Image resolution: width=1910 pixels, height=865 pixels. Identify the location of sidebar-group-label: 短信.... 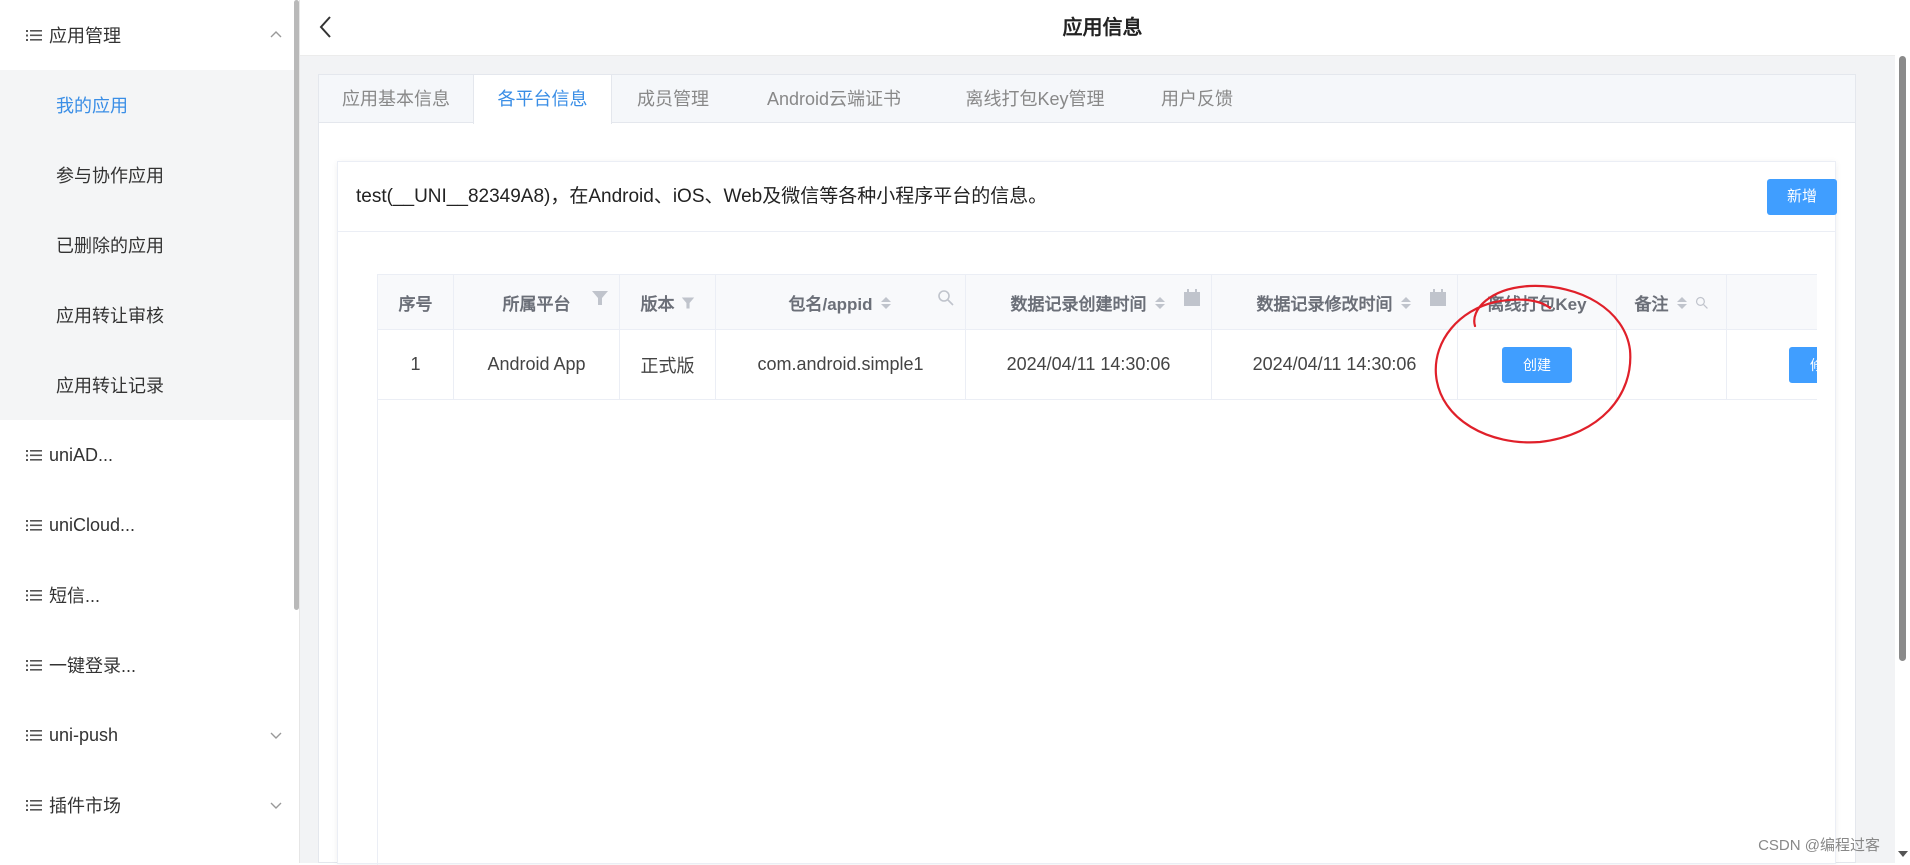
(74, 595).